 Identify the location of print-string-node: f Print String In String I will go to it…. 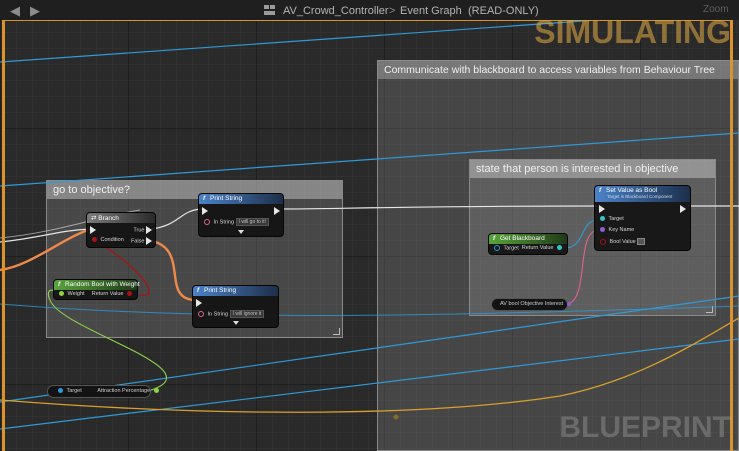
(241, 215).